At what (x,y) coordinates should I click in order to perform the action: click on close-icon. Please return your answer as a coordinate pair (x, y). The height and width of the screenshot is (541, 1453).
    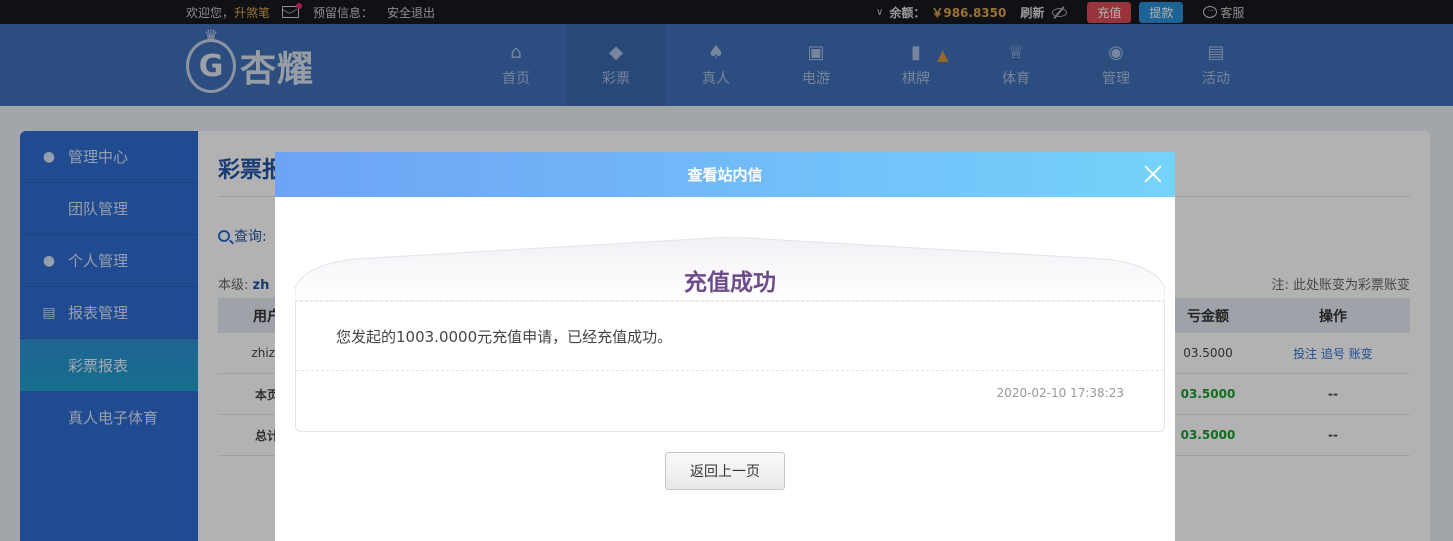
    Looking at the image, I should click on (1153, 174).